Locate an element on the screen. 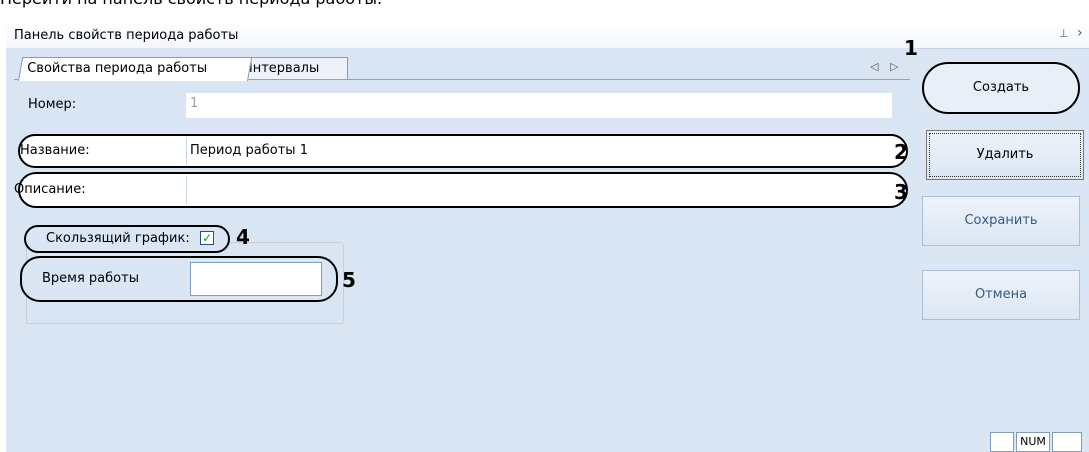 Image resolution: width=1089 pixels, height=452 pixels. name-label: Название: is located at coordinates (55, 150).